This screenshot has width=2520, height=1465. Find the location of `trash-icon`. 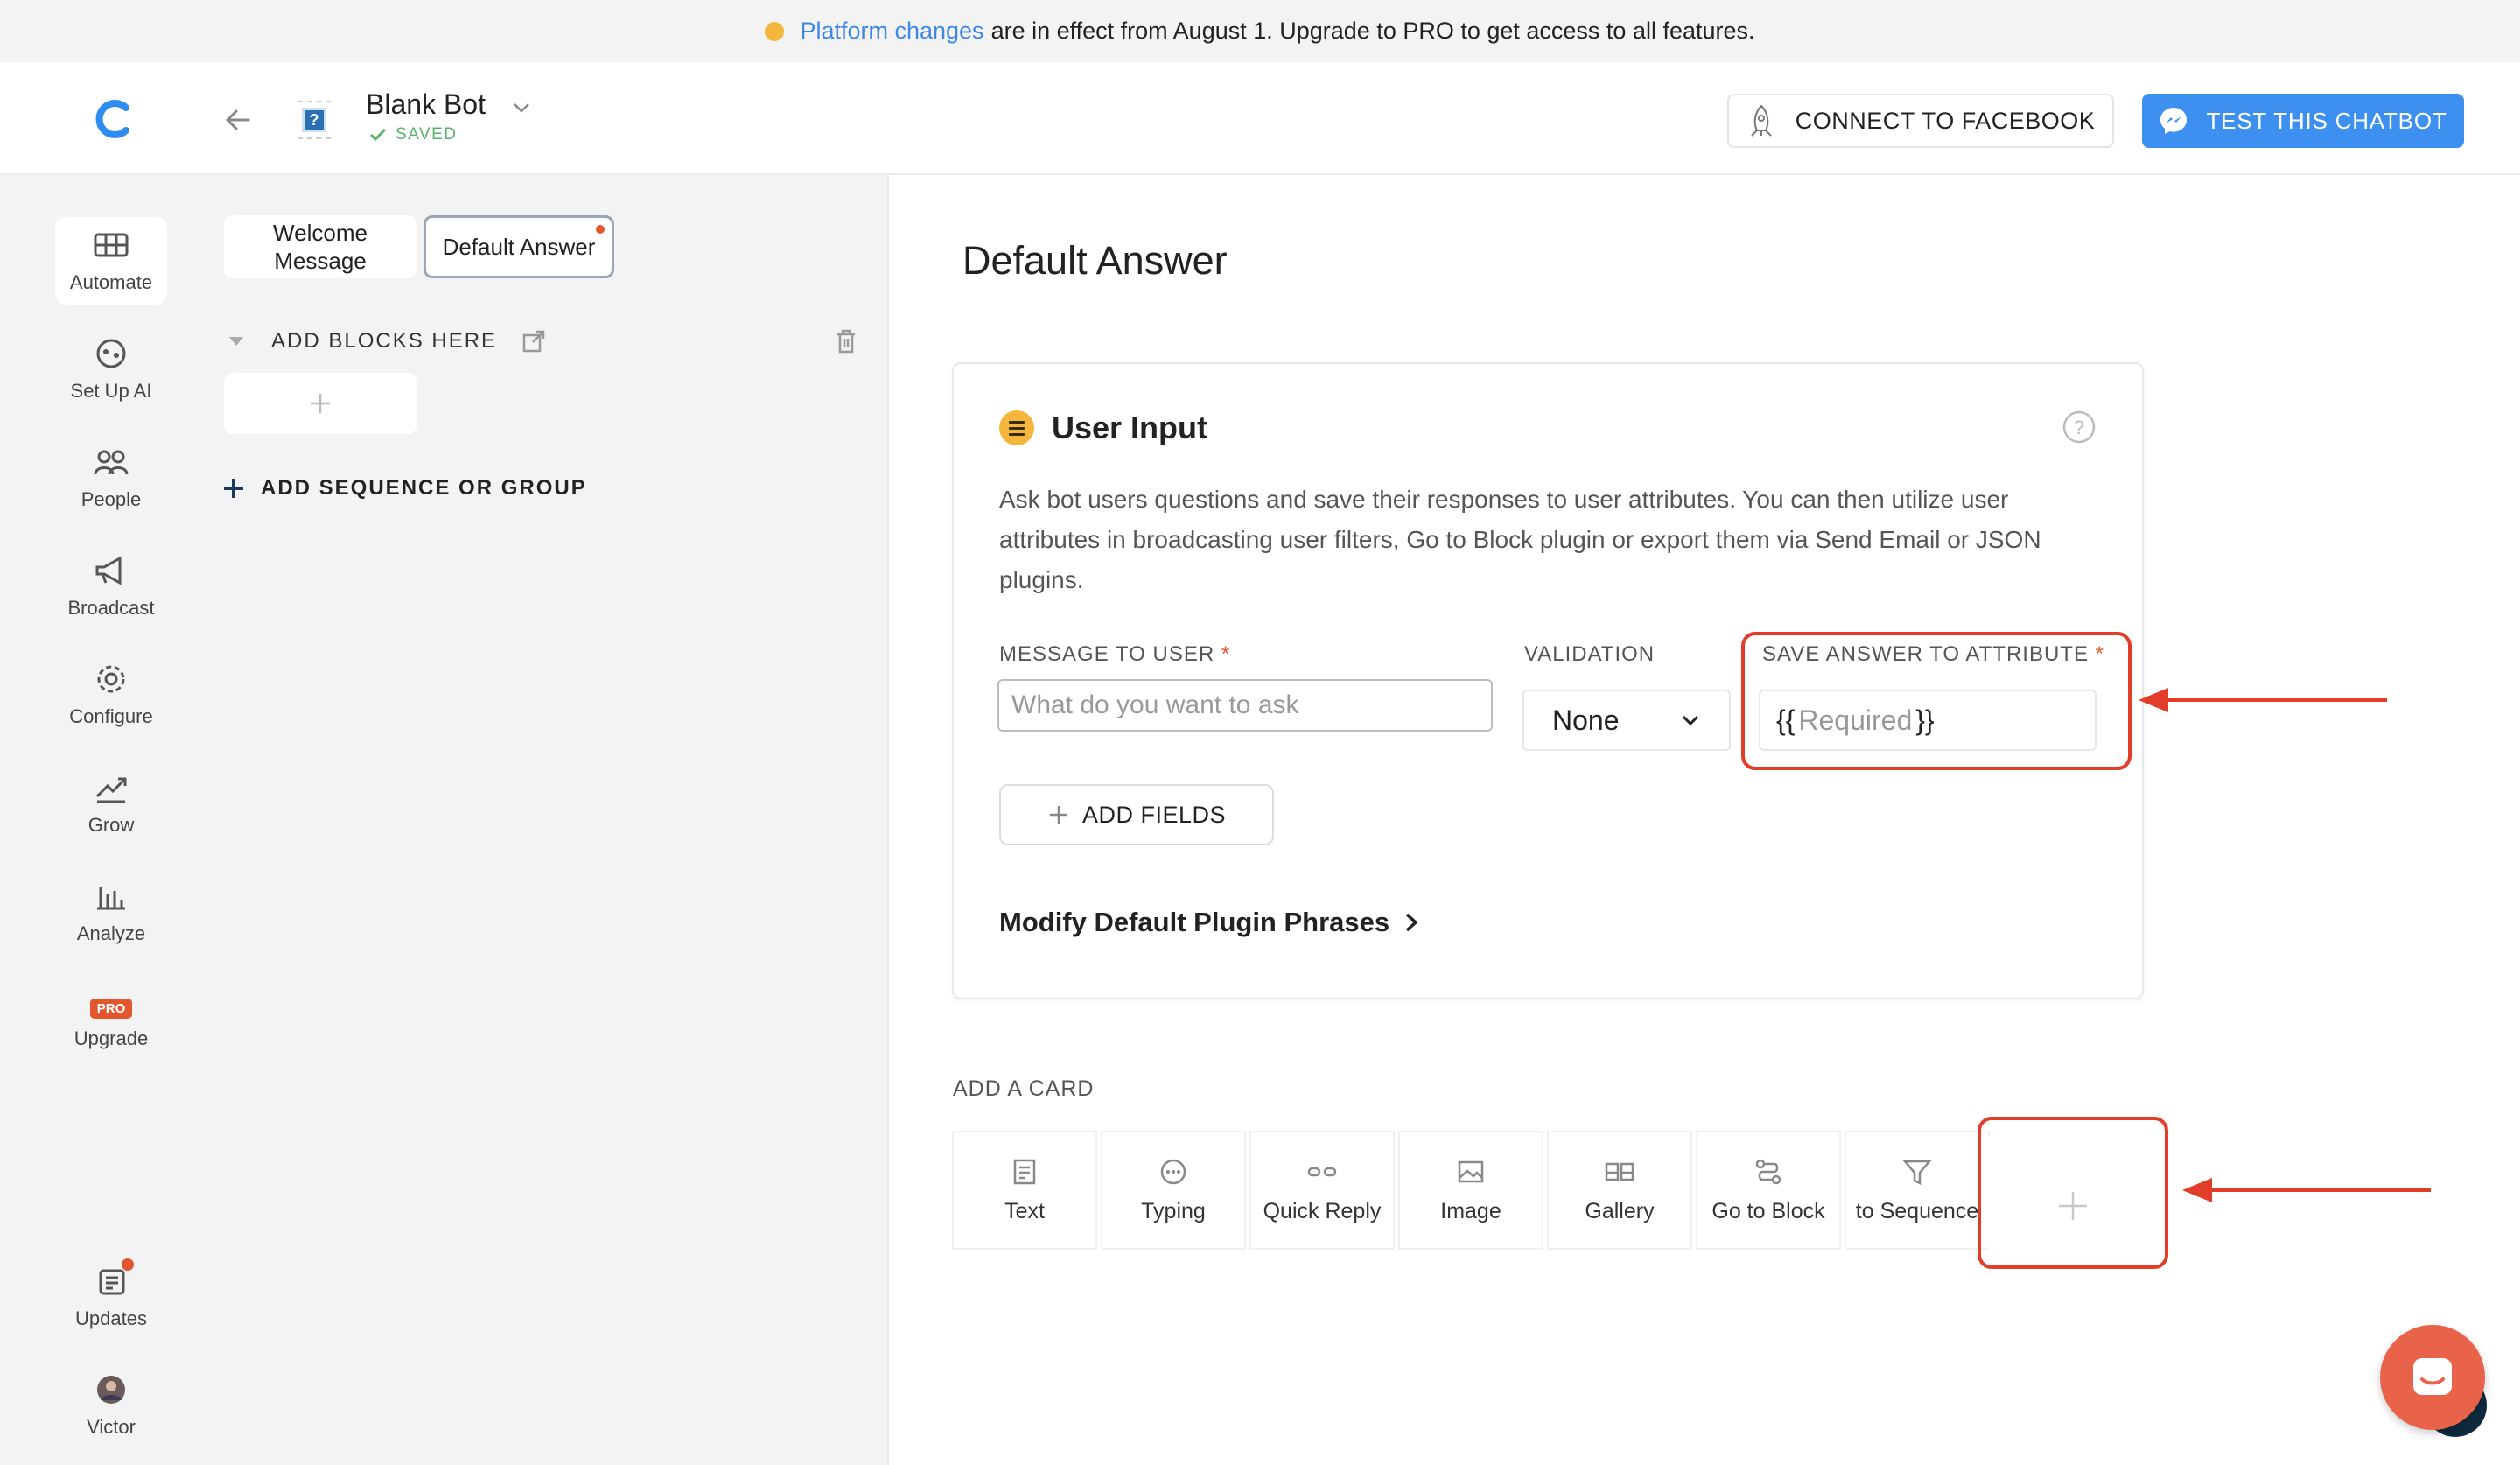

trash-icon is located at coordinates (846, 341).